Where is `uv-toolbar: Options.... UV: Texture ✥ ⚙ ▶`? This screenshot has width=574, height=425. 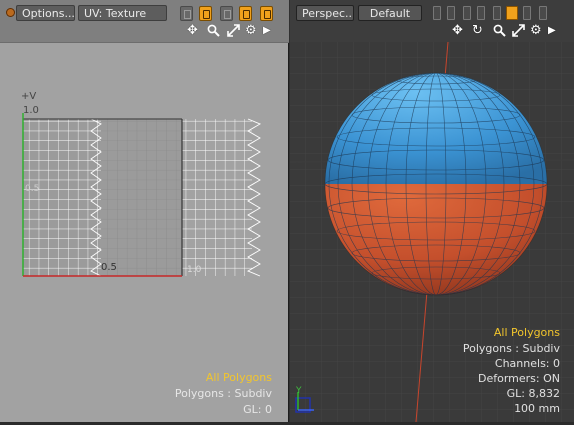 uv-toolbar: Options.... UV: Texture ✥ ⚙ ▶ is located at coordinates (144, 21).